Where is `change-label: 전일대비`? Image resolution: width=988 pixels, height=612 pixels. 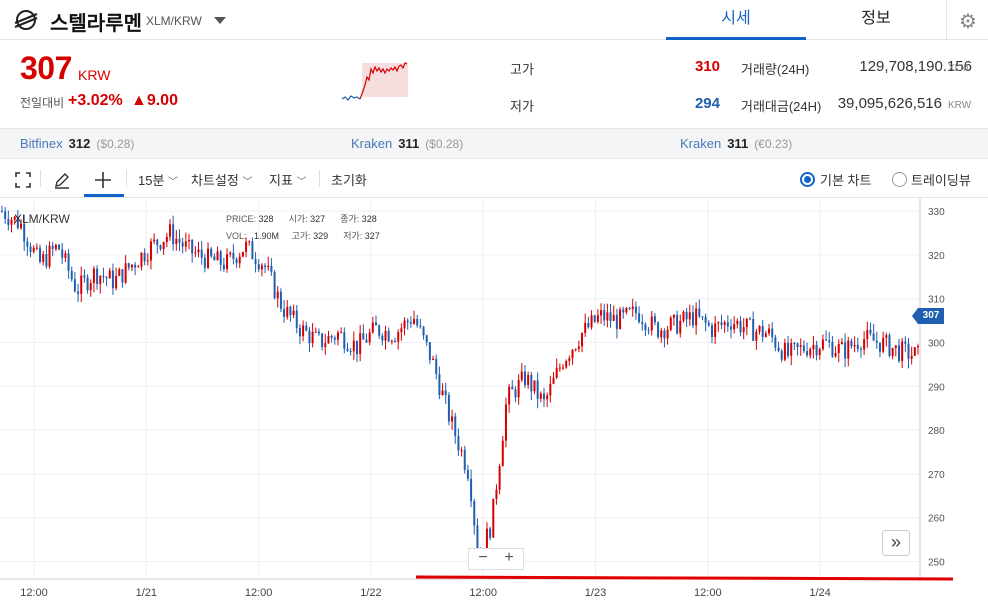 change-label: 전일대비 is located at coordinates (42, 103).